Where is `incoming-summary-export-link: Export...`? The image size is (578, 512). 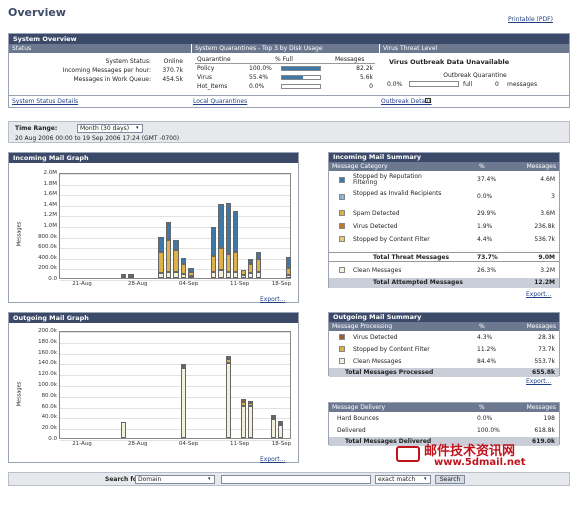
incoming-summary-export-link: Export... is located at coordinates (538, 294).